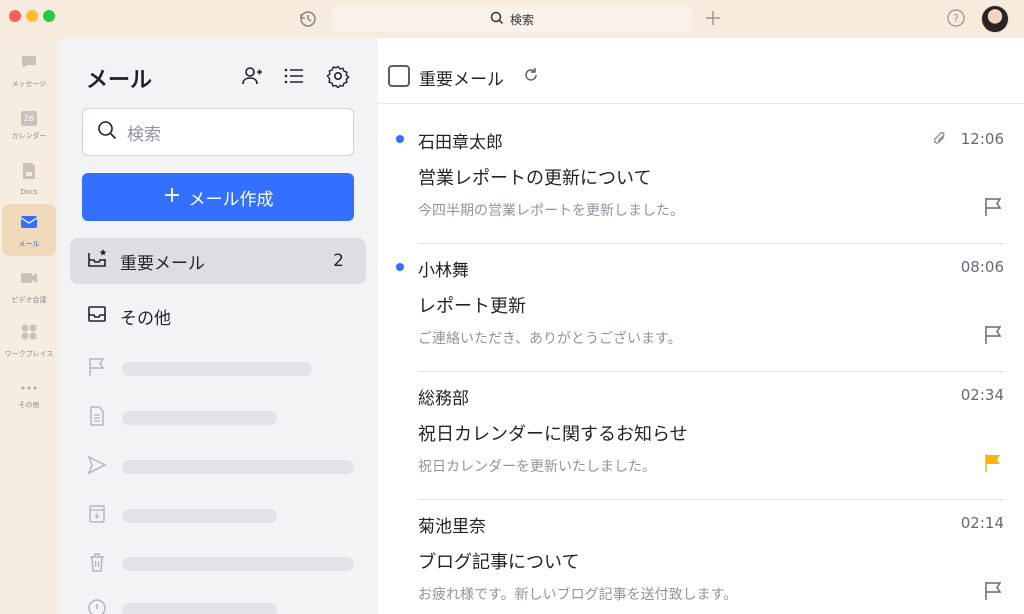  What do you see at coordinates (701, 71) in the screenshot?
I see `mail-list-header: 重要メール` at bounding box center [701, 71].